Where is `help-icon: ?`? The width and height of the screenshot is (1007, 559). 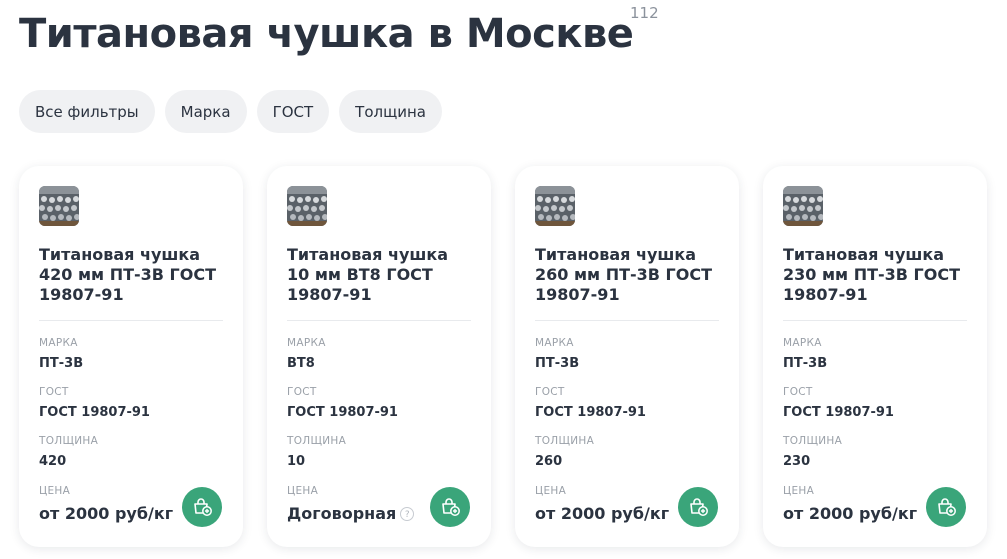
help-icon: ? is located at coordinates (407, 513).